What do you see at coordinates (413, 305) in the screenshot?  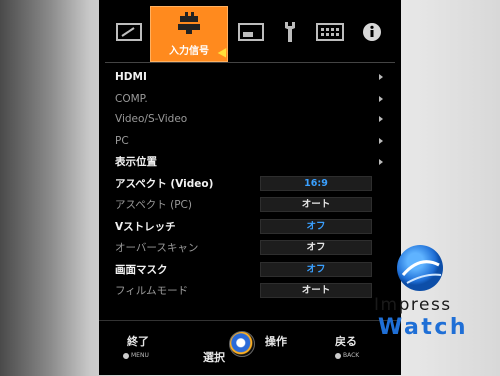 I see `watermark-line1: Impress` at bounding box center [413, 305].